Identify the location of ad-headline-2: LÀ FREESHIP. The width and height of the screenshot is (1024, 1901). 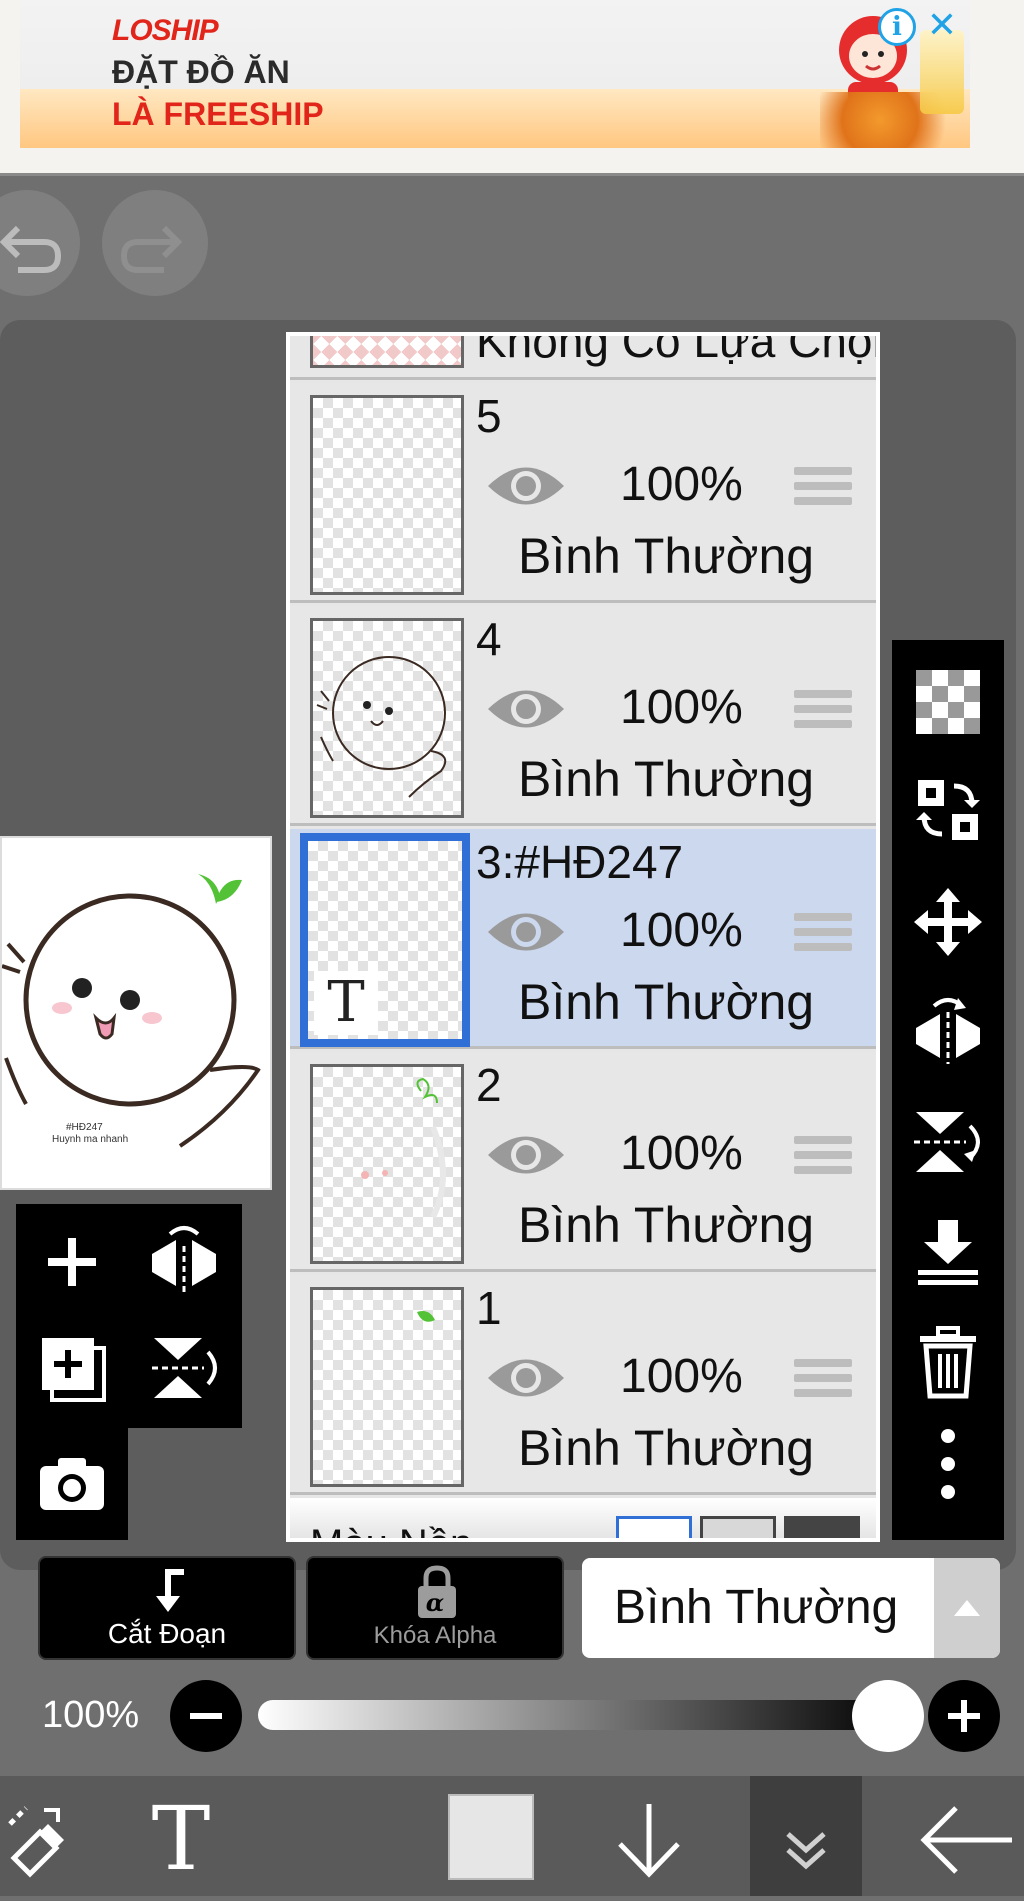
(218, 114).